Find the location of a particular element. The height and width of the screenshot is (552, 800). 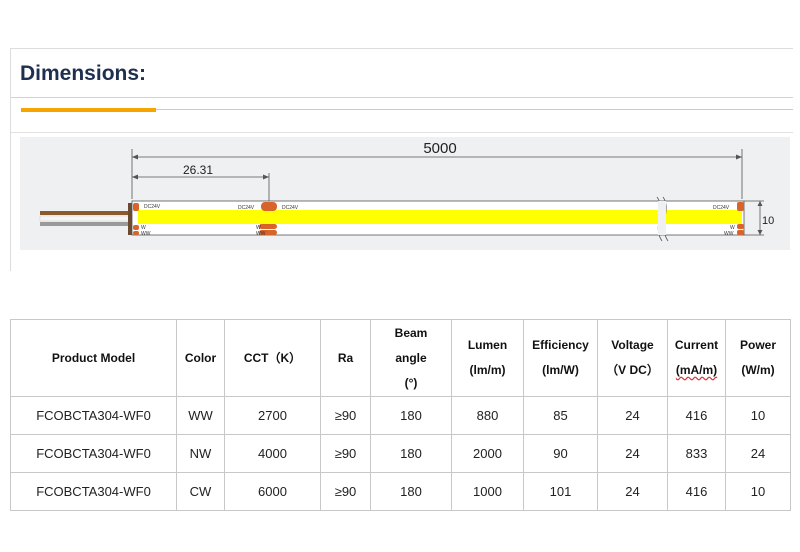

cell-efficiency: 90 is located at coordinates (560, 453).